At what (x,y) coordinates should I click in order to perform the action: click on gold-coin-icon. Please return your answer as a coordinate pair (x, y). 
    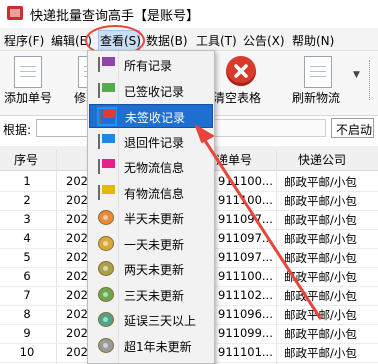
    Looking at the image, I should click on (106, 243).